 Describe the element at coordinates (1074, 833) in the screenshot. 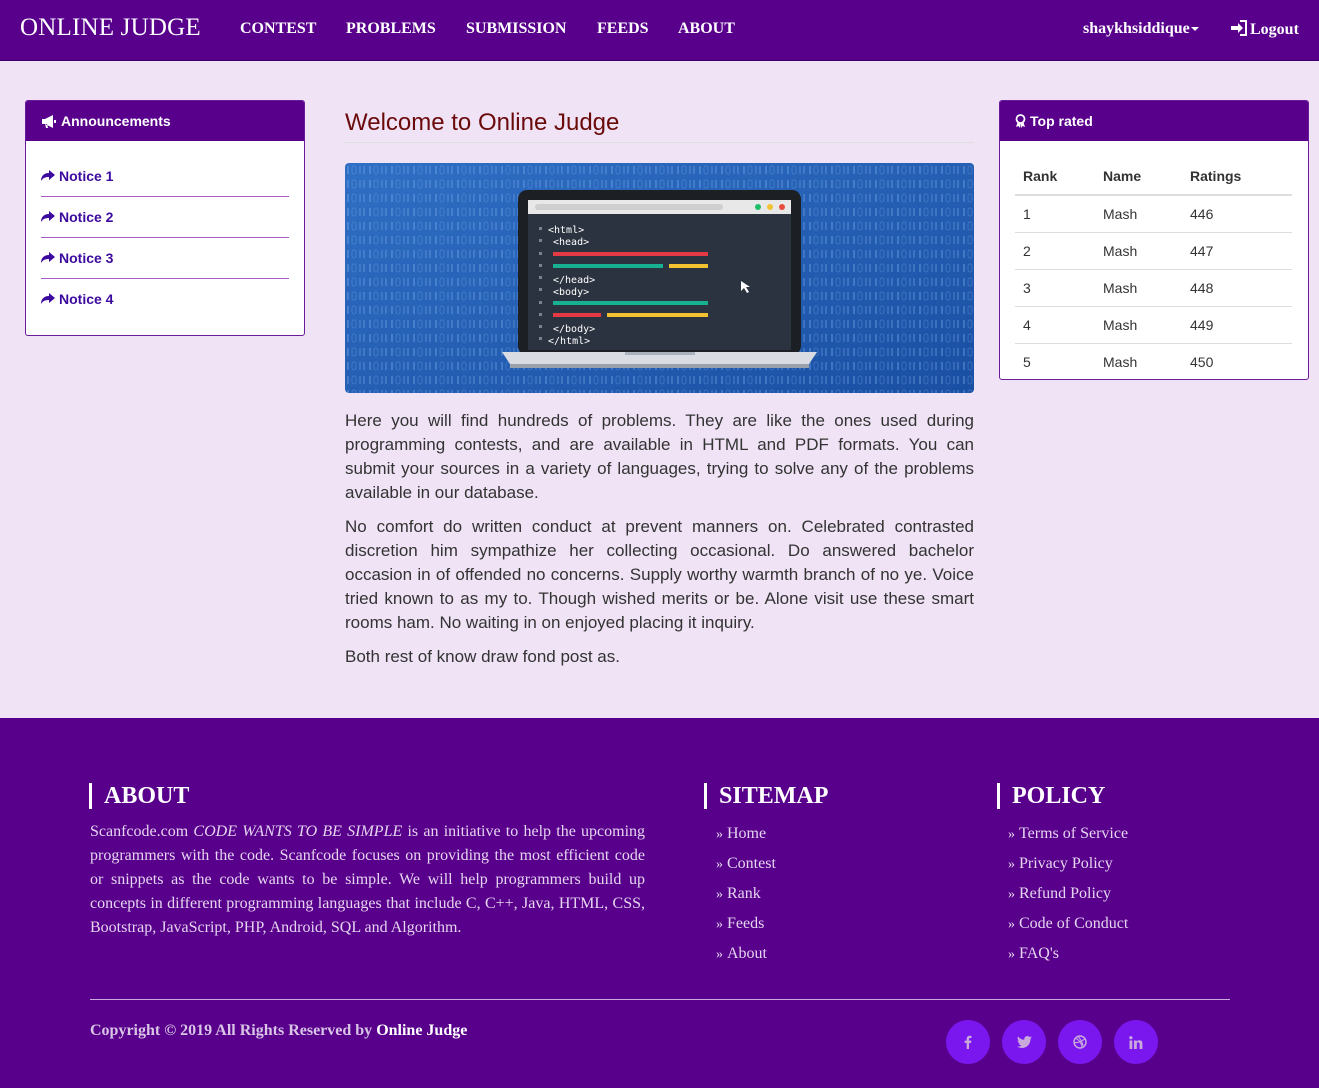

I see `link-label: Terms of Service` at that location.